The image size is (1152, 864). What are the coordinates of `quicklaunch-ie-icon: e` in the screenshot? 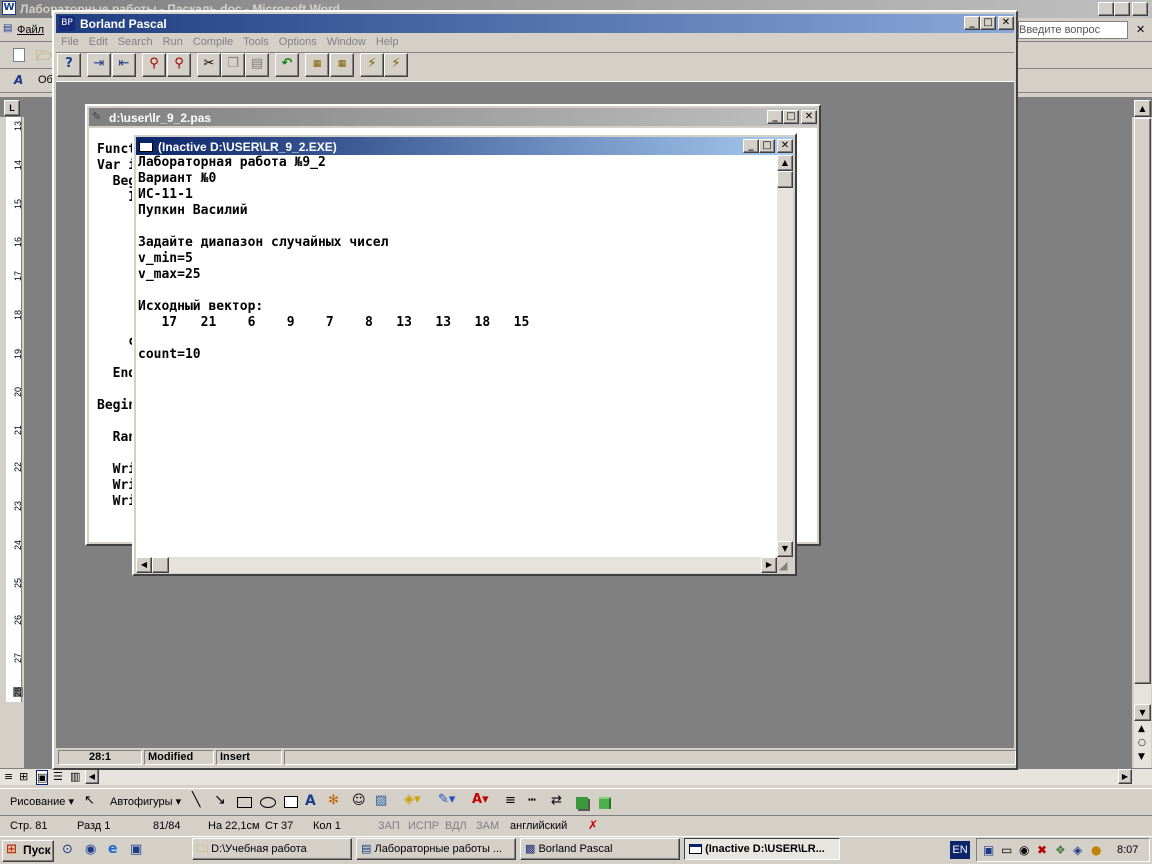 It's located at (113, 849).